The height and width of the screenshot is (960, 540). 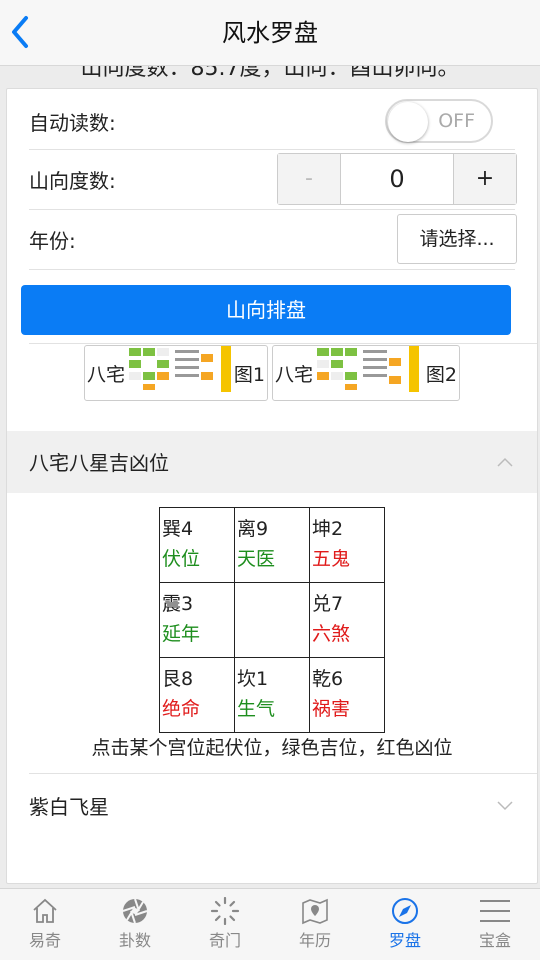 I want to click on palace-cell-li: 离9 天医, so click(x=272, y=545).